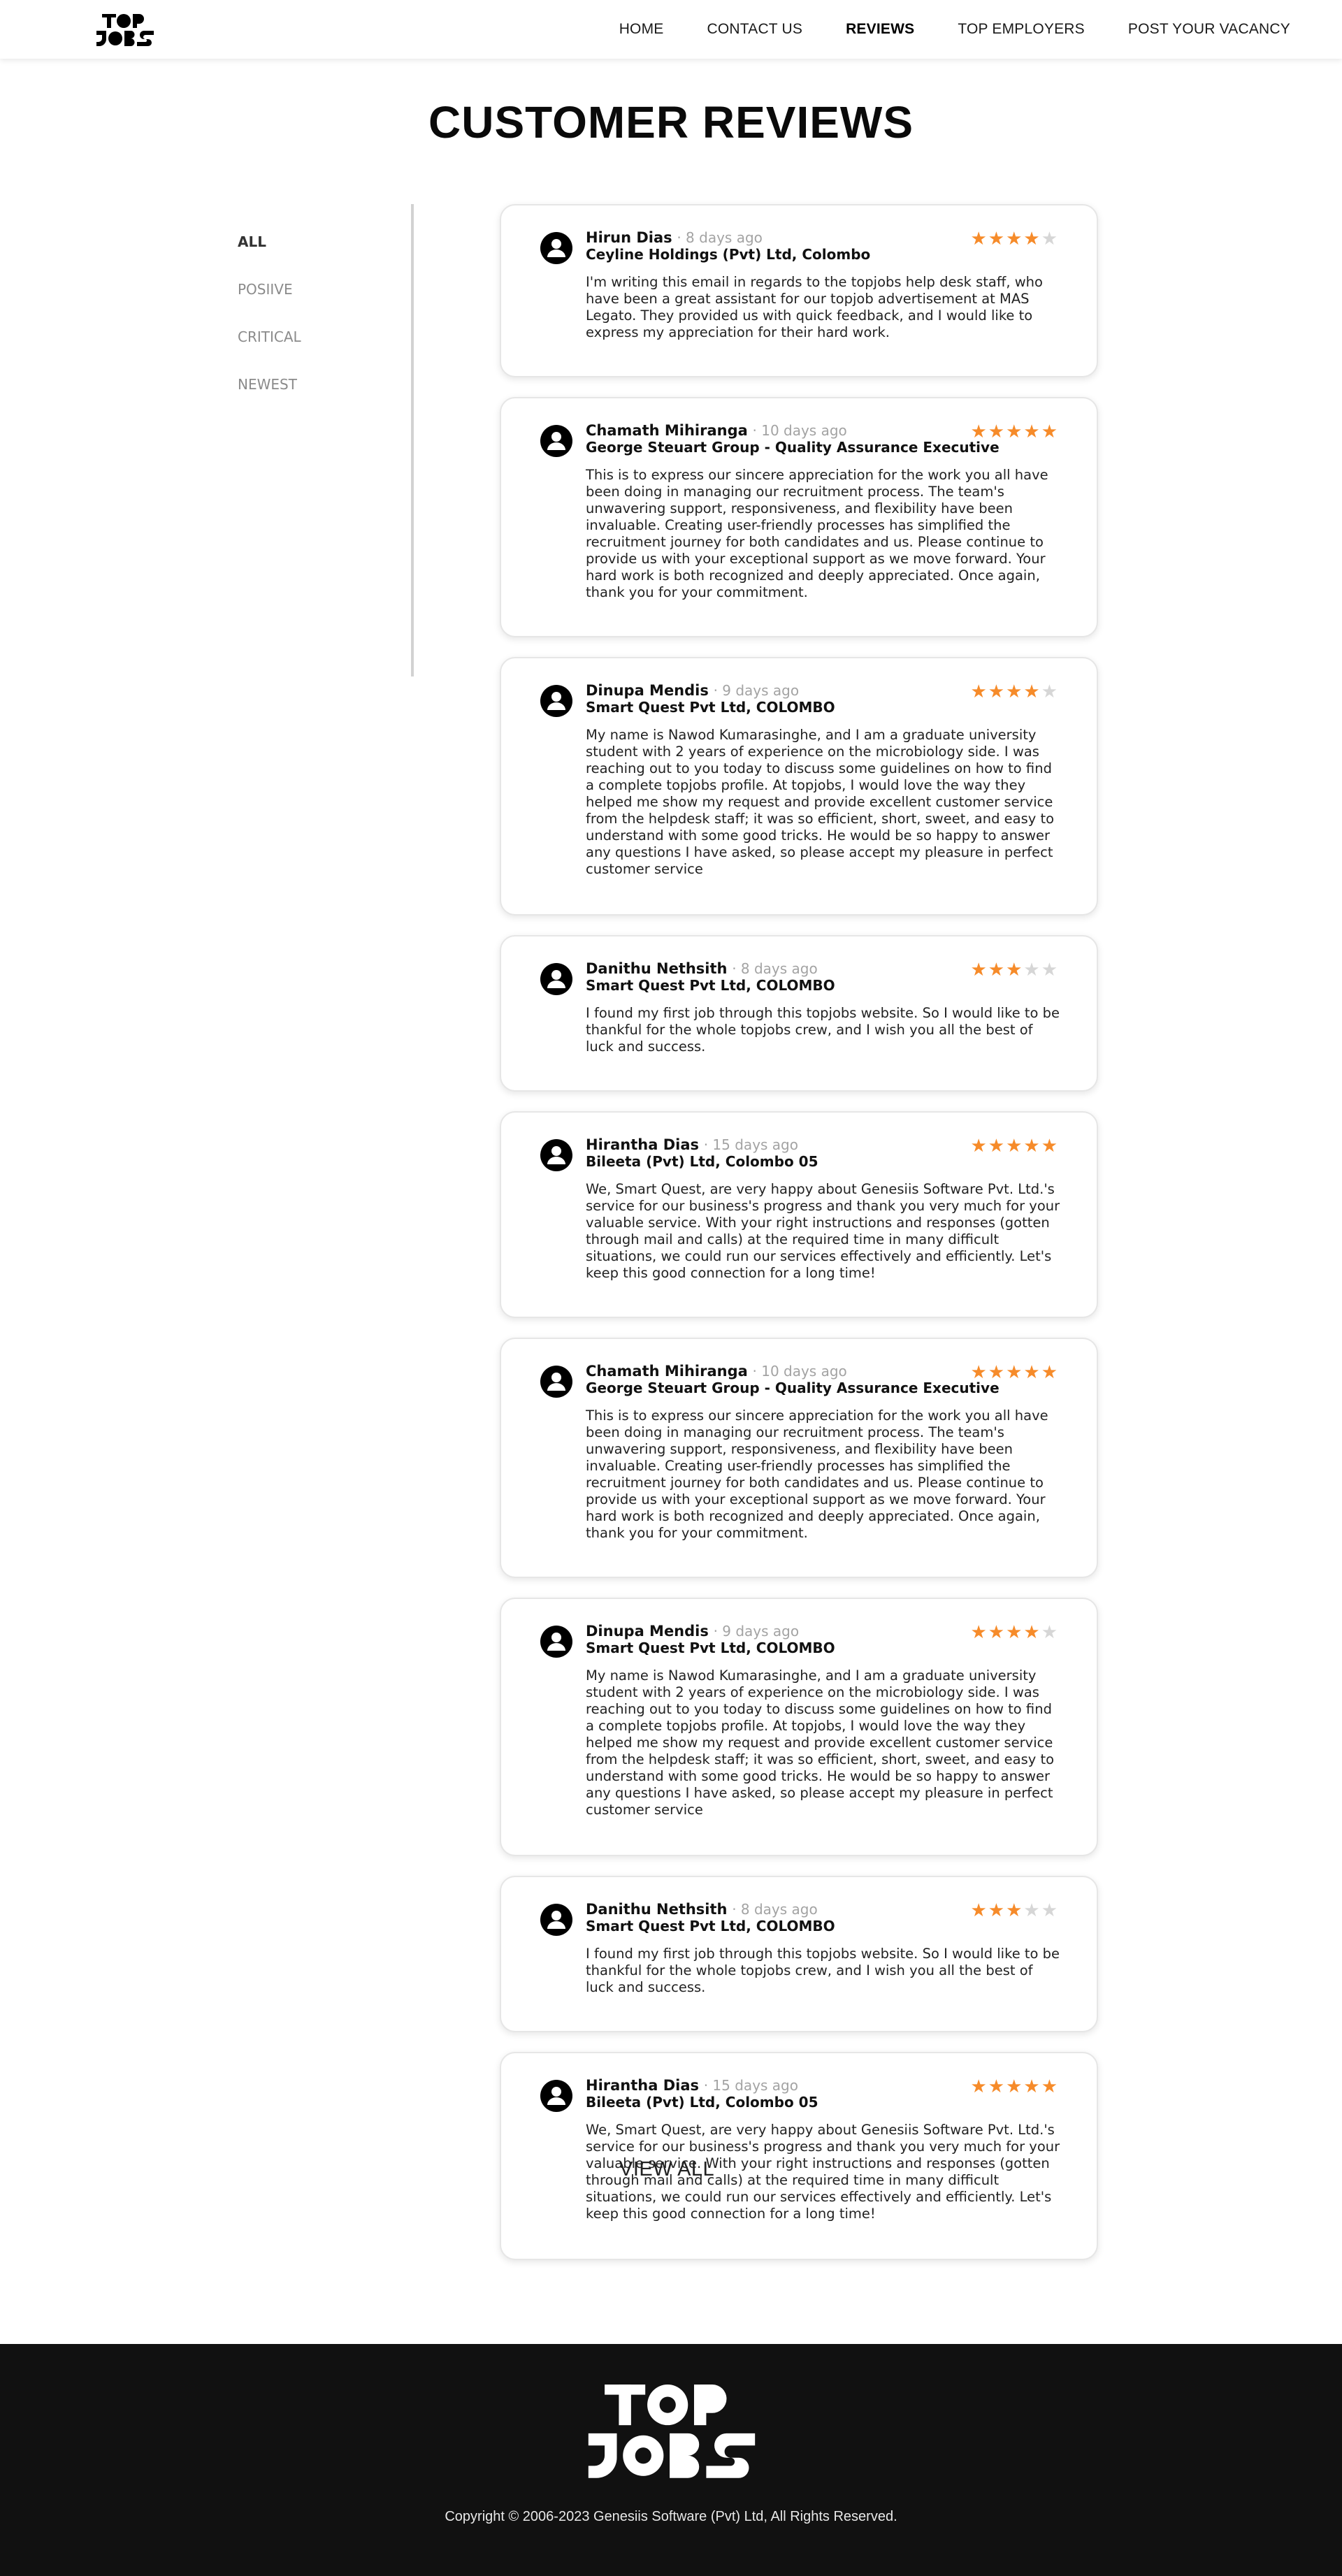  Describe the element at coordinates (270, 346) in the screenshot. I see `filter-critical: CRITICAL` at that location.